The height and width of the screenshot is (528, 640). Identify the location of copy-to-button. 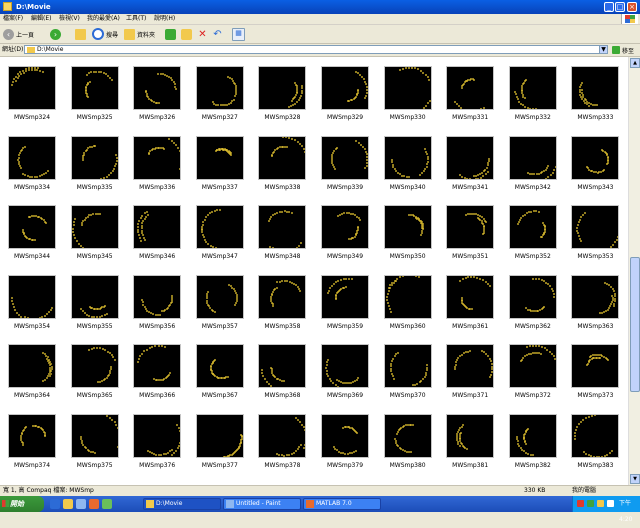
(187, 34).